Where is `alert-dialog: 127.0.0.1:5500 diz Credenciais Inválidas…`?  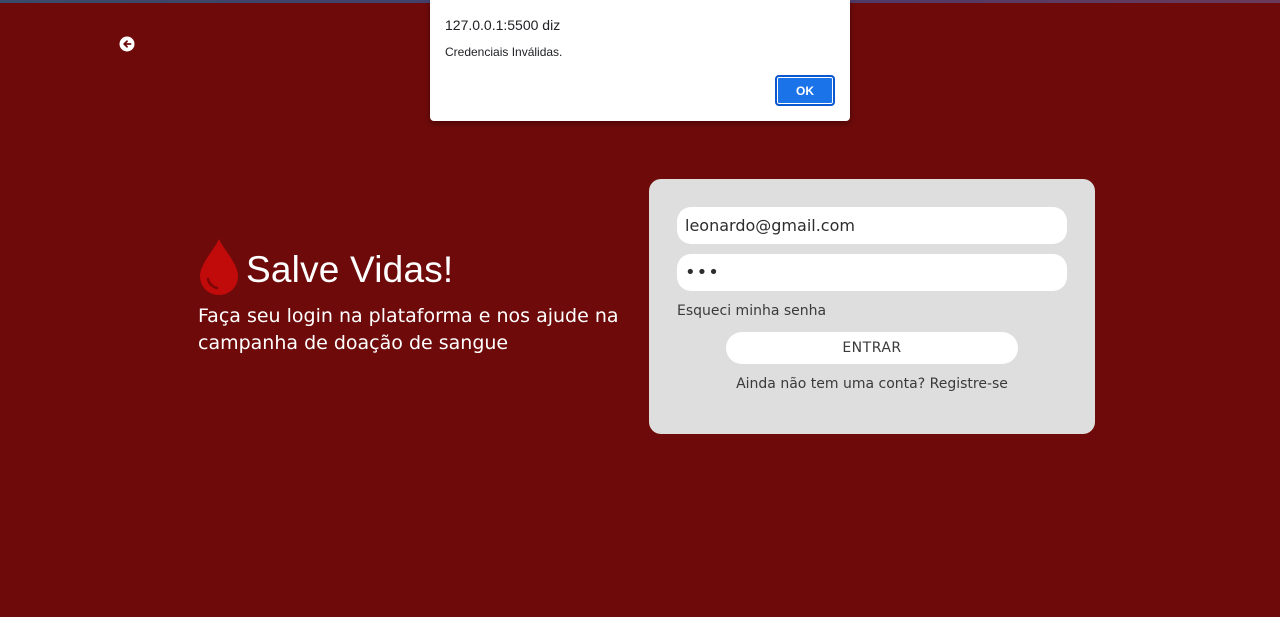
alert-dialog: 127.0.0.1:5500 diz Credenciais Inválidas… is located at coordinates (640, 60).